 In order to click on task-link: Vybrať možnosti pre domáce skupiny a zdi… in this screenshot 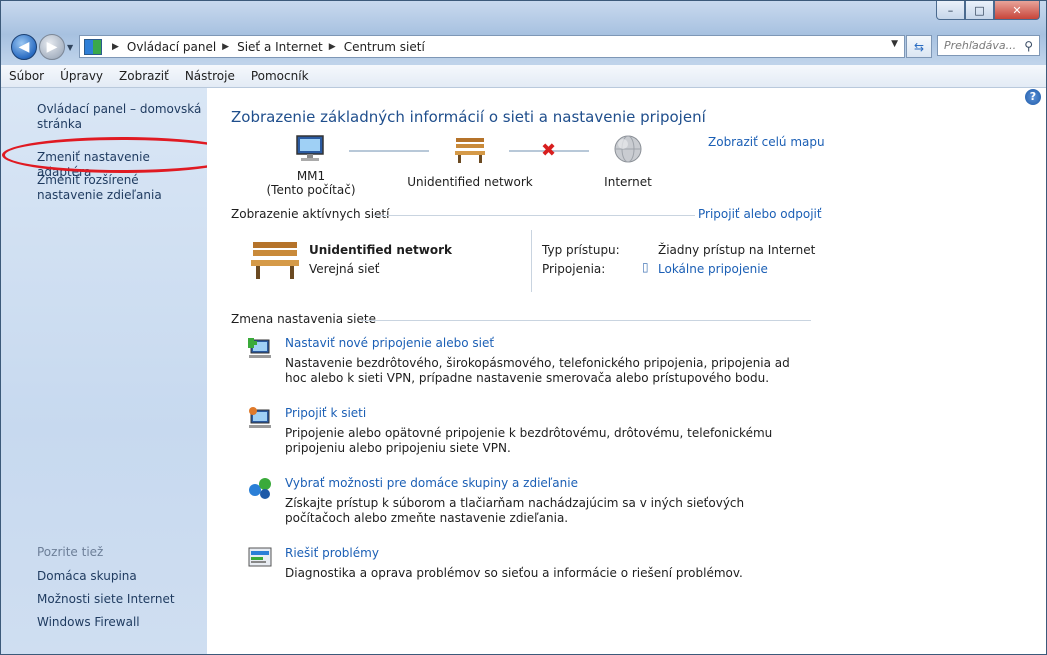, I will do `click(431, 483)`.